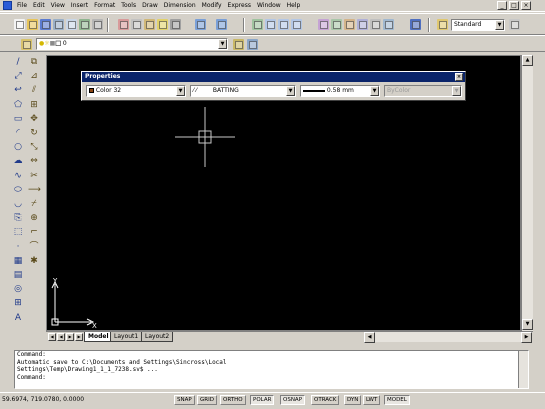 The width and height of the screenshot is (545, 409). I want to click on scale-icon: ⤡, so click(34, 147).